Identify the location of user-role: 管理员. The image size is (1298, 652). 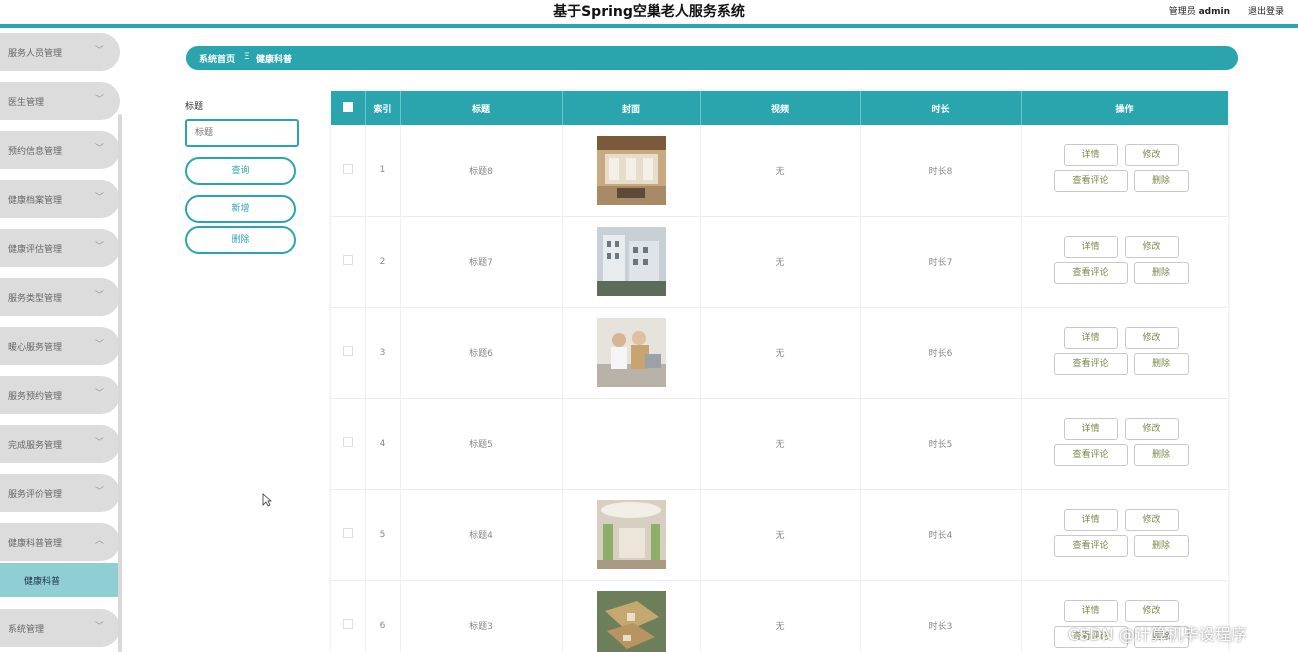
(1182, 12).